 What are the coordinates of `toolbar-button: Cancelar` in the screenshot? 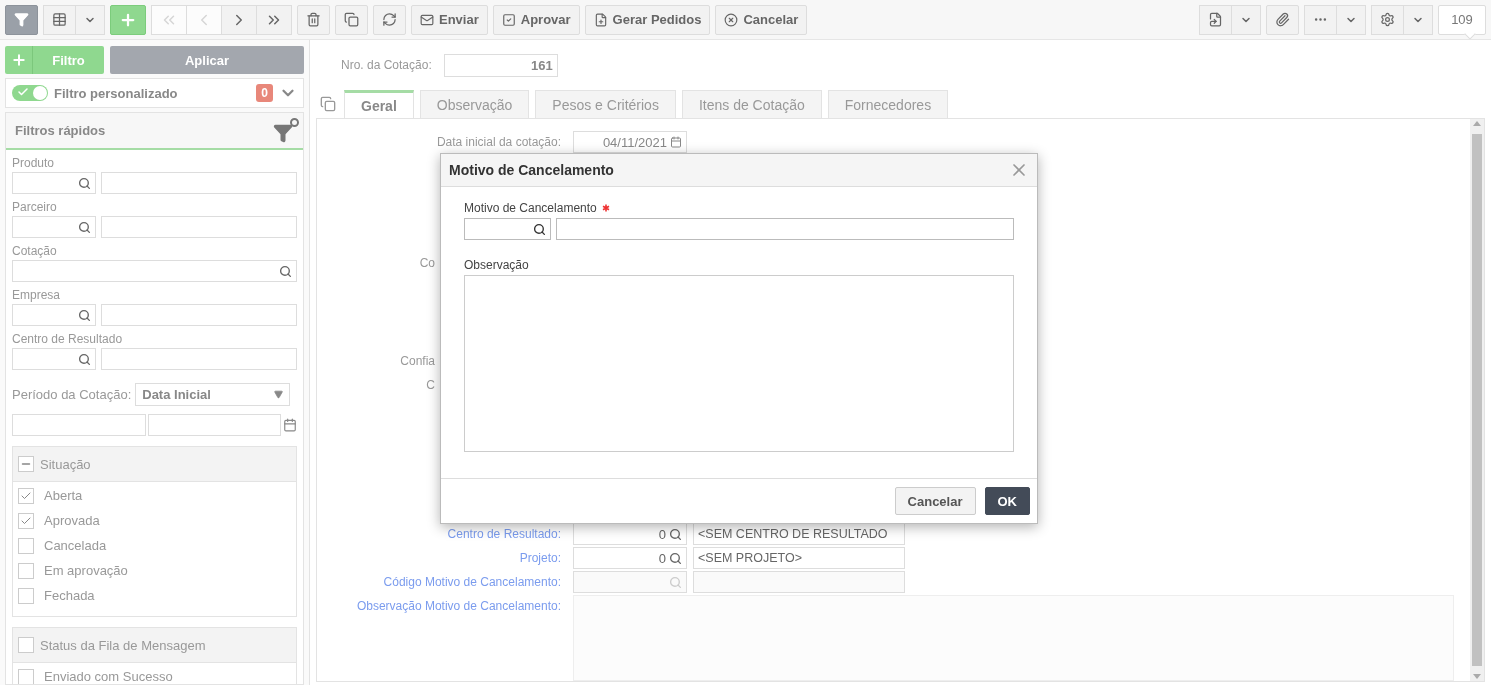 It's located at (761, 19).